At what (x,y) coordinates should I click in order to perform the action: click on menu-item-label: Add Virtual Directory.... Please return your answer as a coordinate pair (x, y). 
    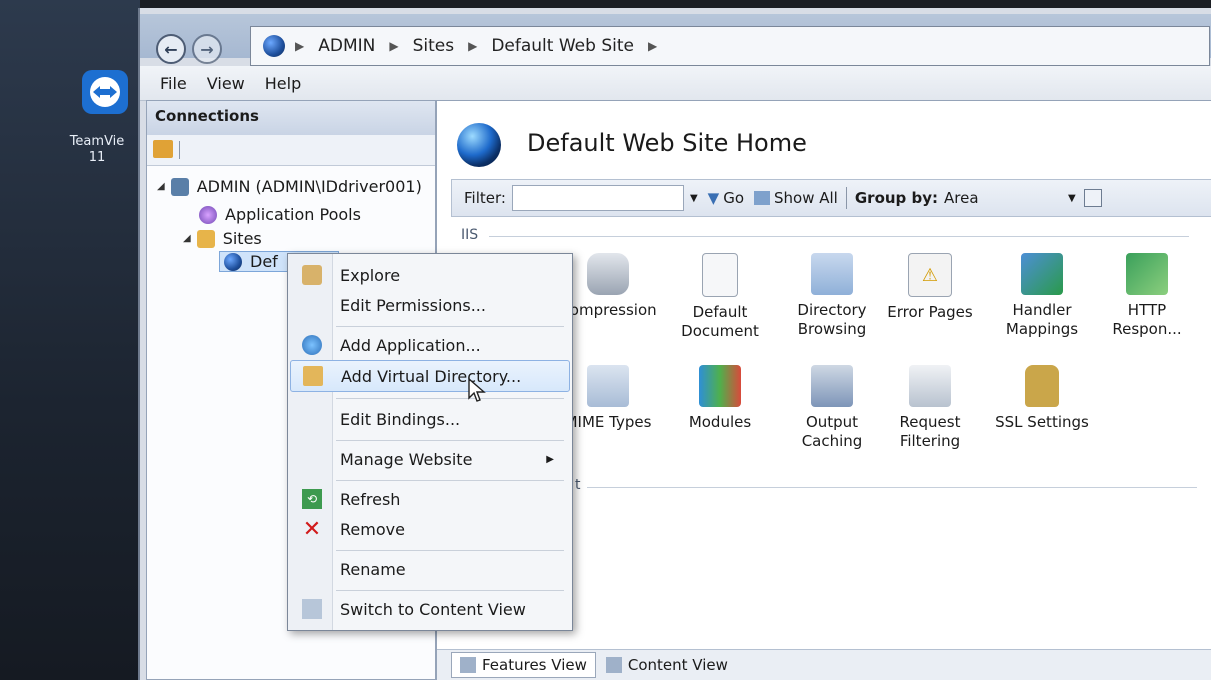
    Looking at the image, I should click on (431, 376).